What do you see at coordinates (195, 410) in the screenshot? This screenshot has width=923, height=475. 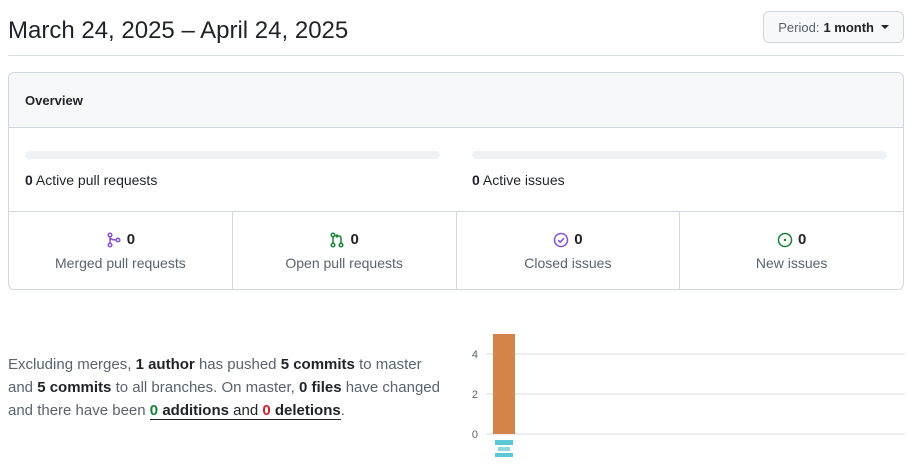 I see `additions-word: additions` at bounding box center [195, 410].